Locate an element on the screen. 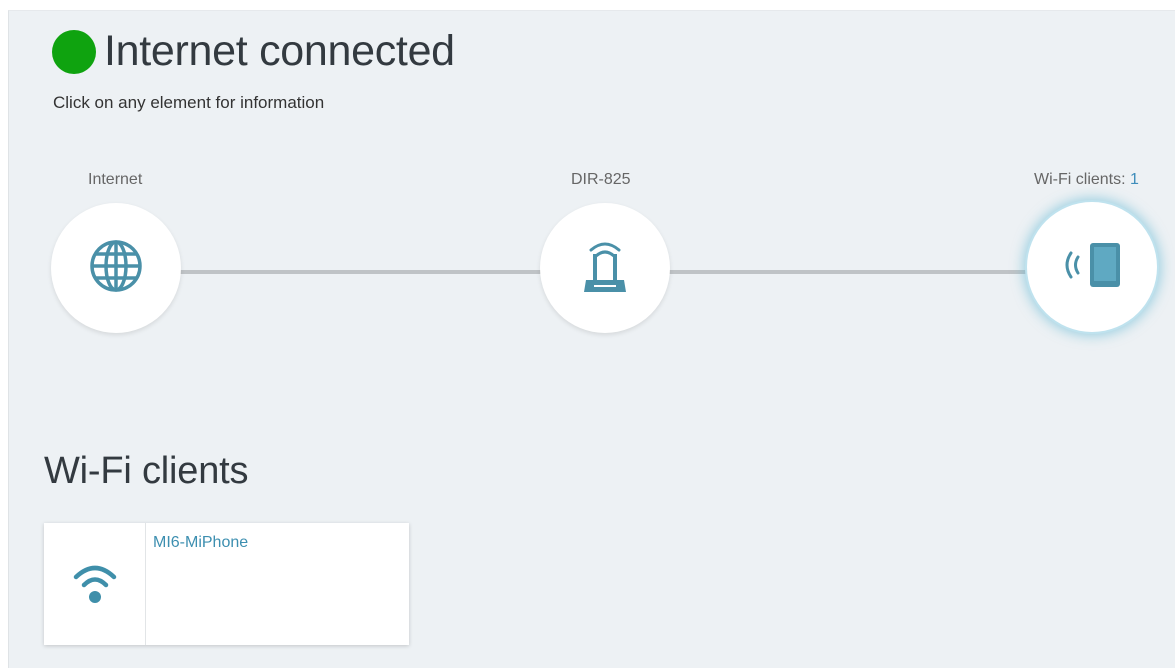 The image size is (1175, 668). wifi-clients-section-title: Wi-Fi clients is located at coordinates (146, 471).